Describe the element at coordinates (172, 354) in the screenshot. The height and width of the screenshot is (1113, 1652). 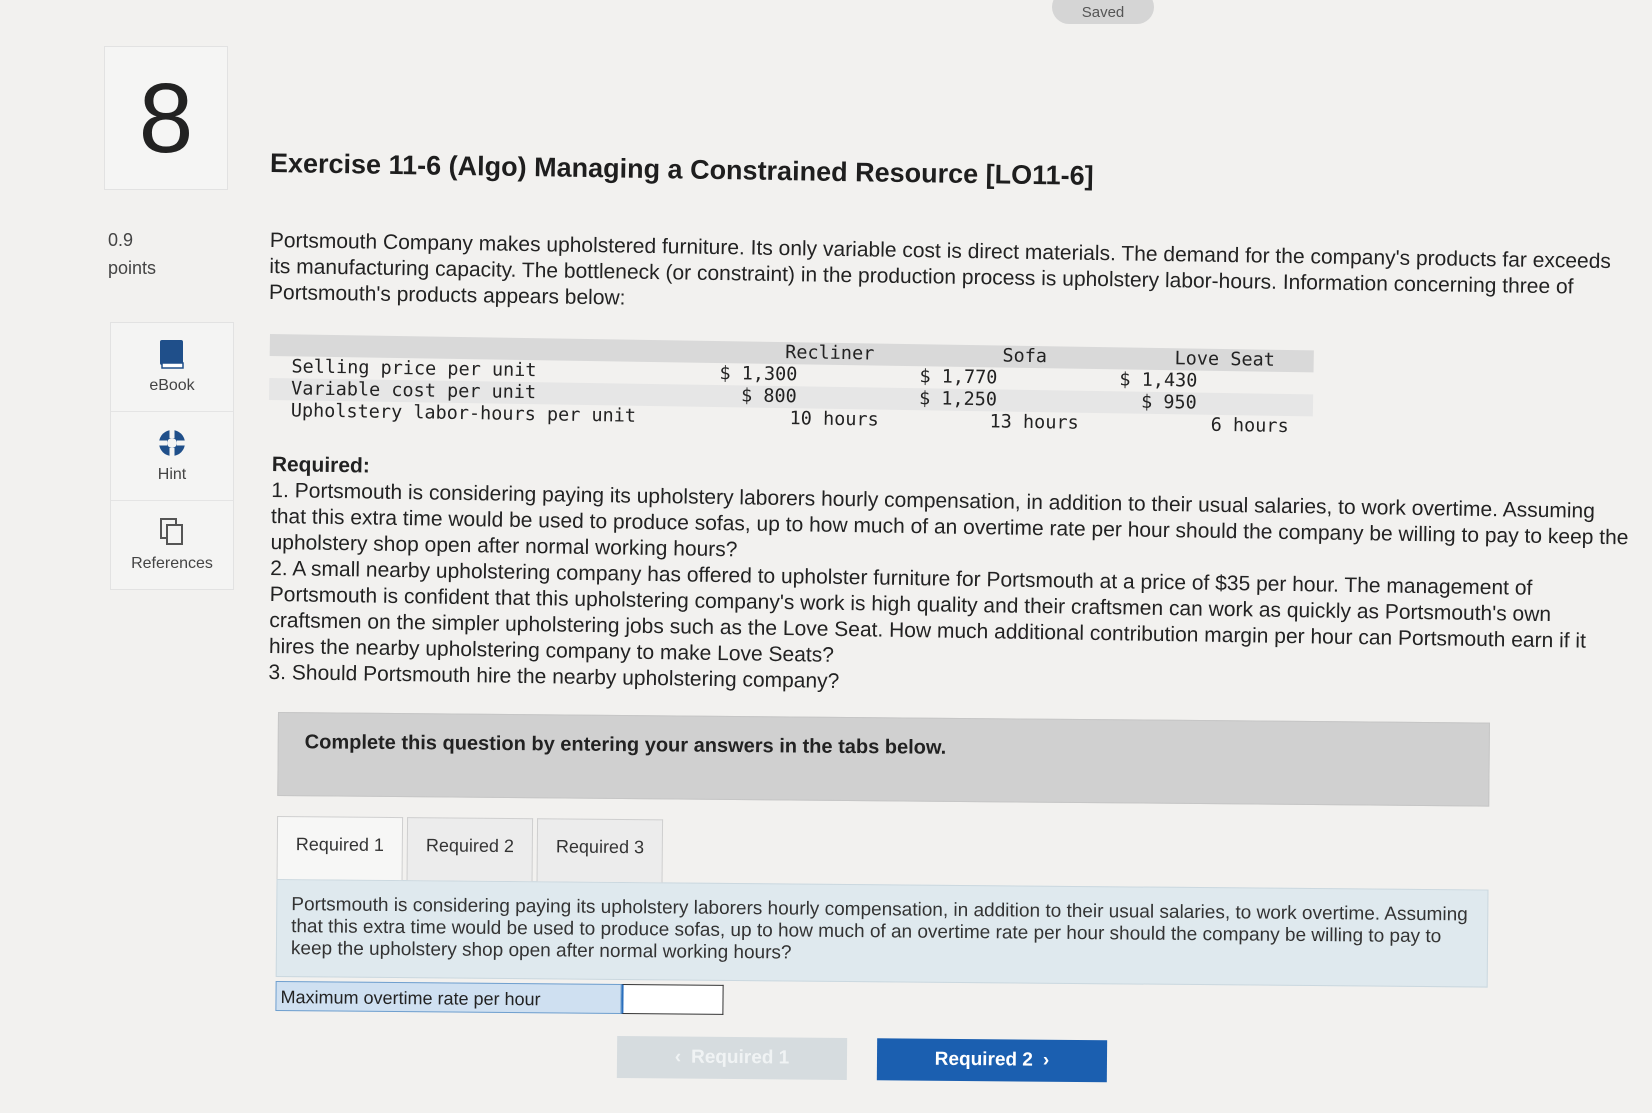
I see `book-icon` at that location.